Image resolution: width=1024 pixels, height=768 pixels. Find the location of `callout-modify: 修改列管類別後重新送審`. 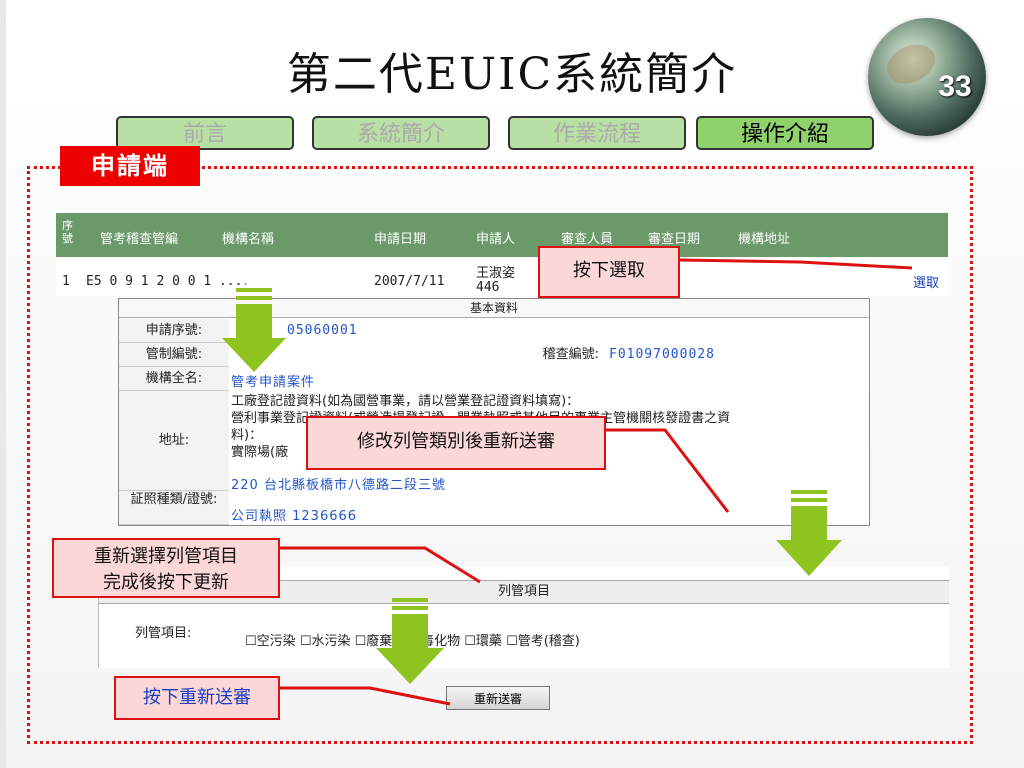

callout-modify: 修改列管類別後重新送審 is located at coordinates (456, 443).